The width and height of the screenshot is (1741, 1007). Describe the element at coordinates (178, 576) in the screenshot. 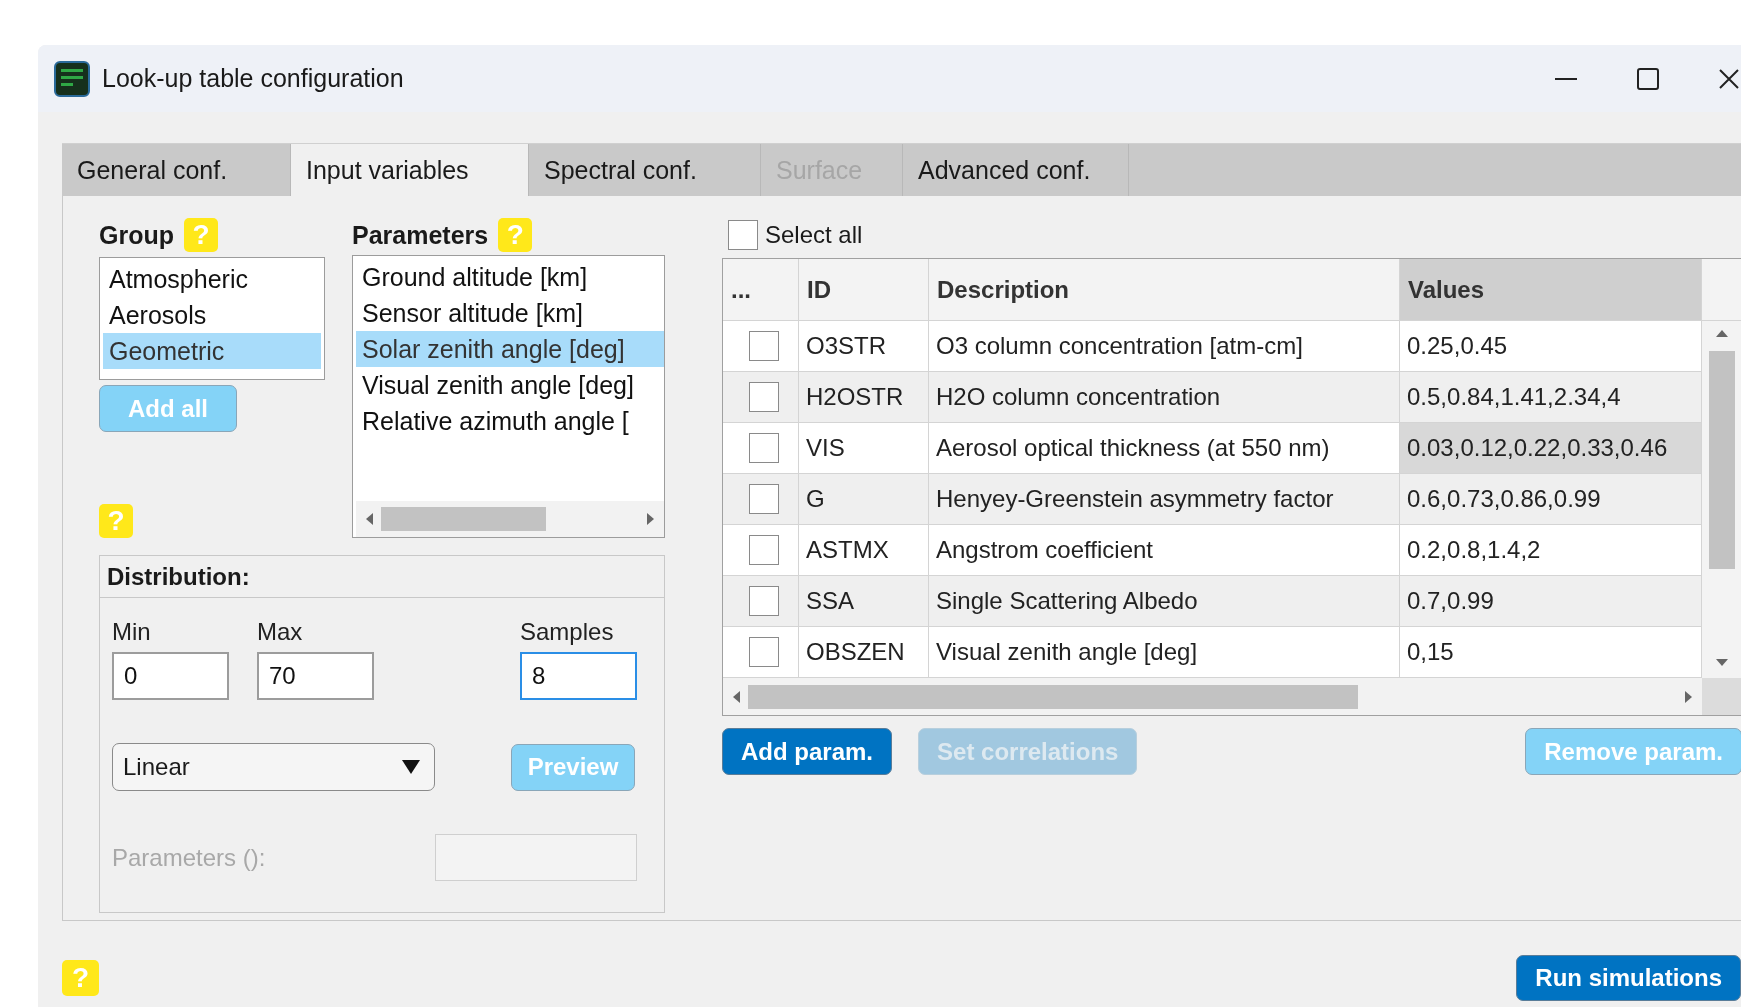

I see `distribution-heading: Distribution:` at that location.